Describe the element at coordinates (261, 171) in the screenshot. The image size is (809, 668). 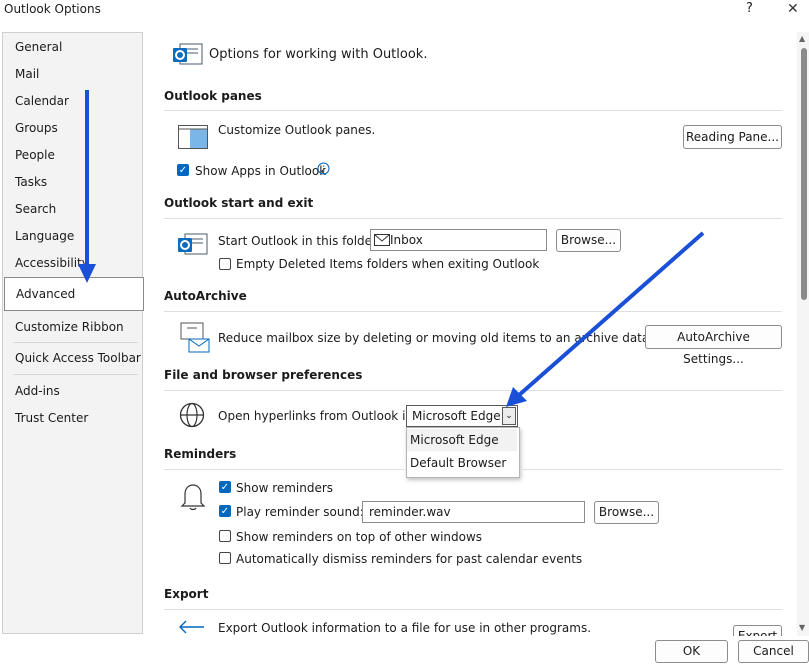
I see `show-apps-label: Show Apps in Outlook` at that location.